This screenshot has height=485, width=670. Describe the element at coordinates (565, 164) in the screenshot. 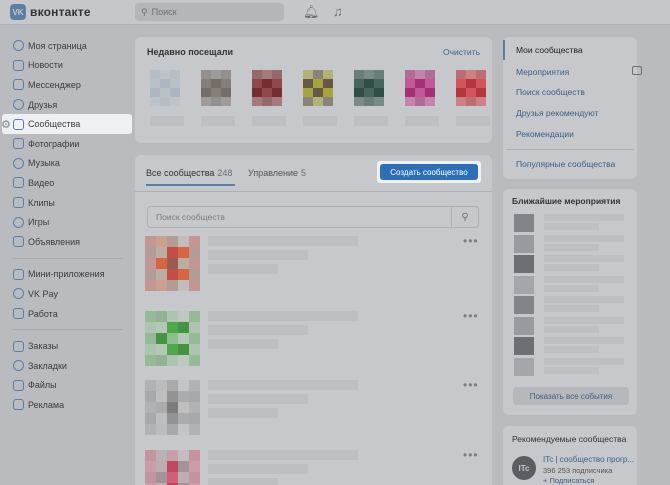

I see `right-menu-popular: Популярные сообщества` at that location.